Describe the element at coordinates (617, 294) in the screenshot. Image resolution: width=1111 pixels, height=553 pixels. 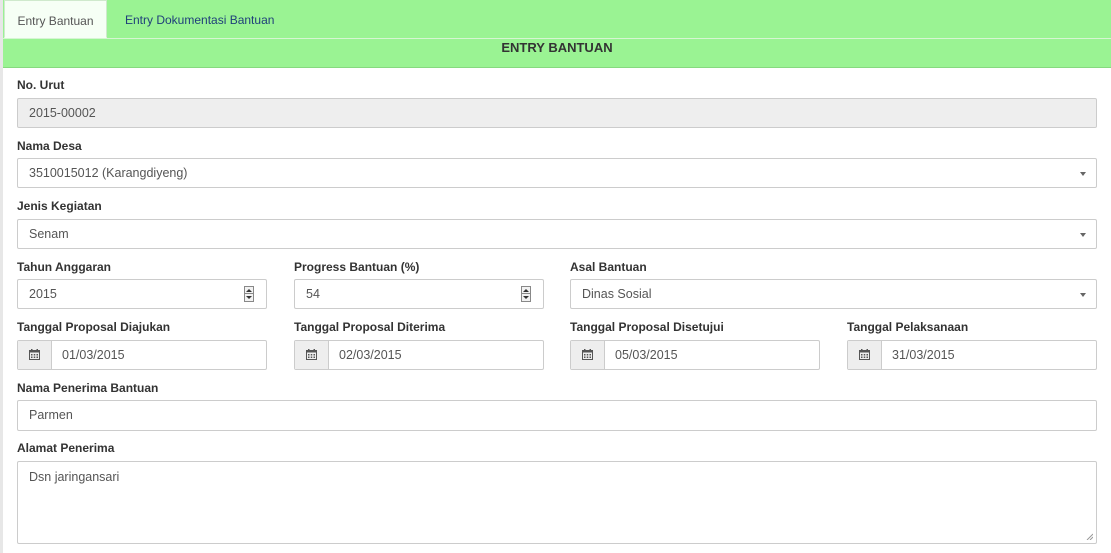
I see `asal-bantuan-value: Dinas Sosial` at that location.